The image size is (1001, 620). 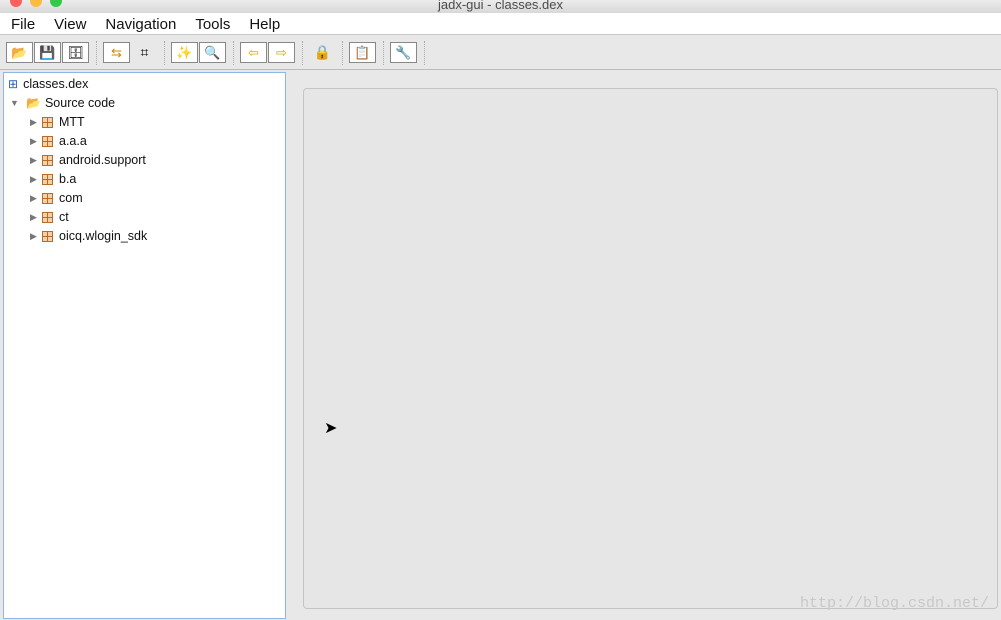 I want to click on sync-icon: ⇆, so click(x=116, y=52).